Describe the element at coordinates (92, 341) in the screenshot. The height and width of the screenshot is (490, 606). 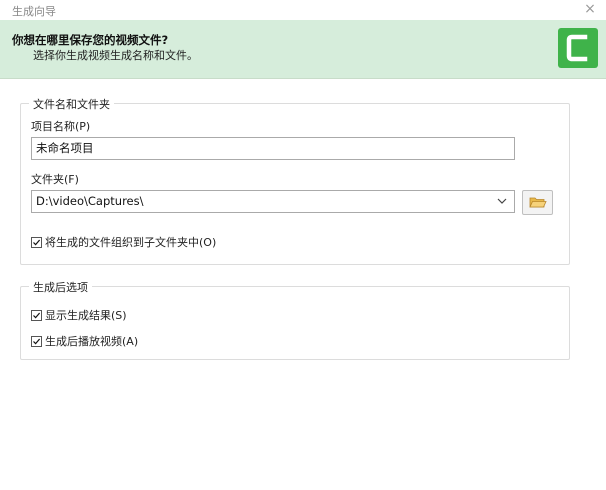
I see `play-video-label: 生成后播放视频(A)` at that location.